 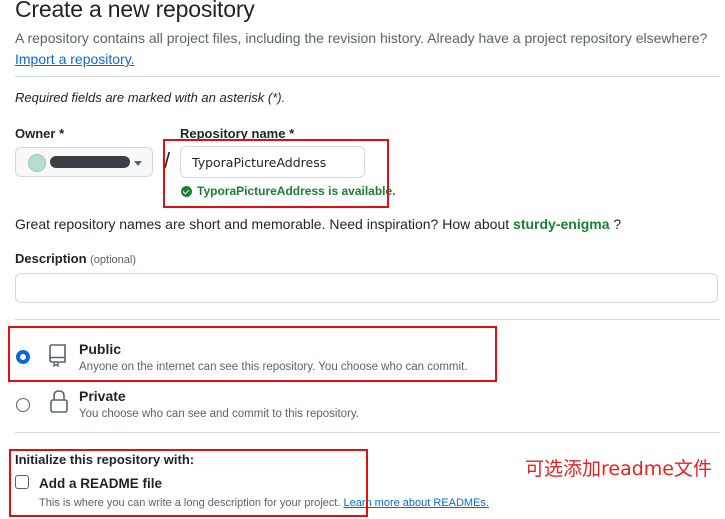 What do you see at coordinates (59, 404) in the screenshot?
I see `lock-icon` at bounding box center [59, 404].